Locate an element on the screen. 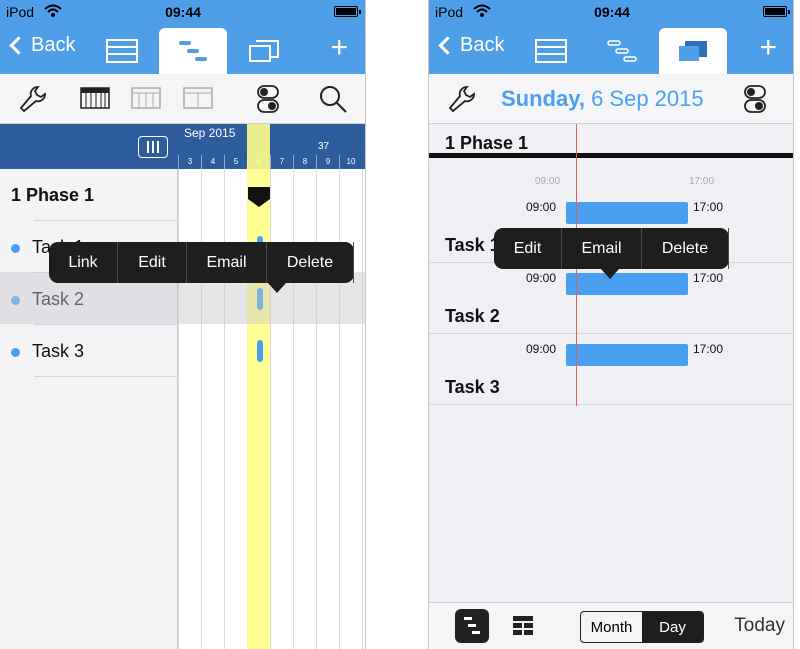 This screenshot has height=649, width=800. timeline-day: 9 is located at coordinates (327, 162).